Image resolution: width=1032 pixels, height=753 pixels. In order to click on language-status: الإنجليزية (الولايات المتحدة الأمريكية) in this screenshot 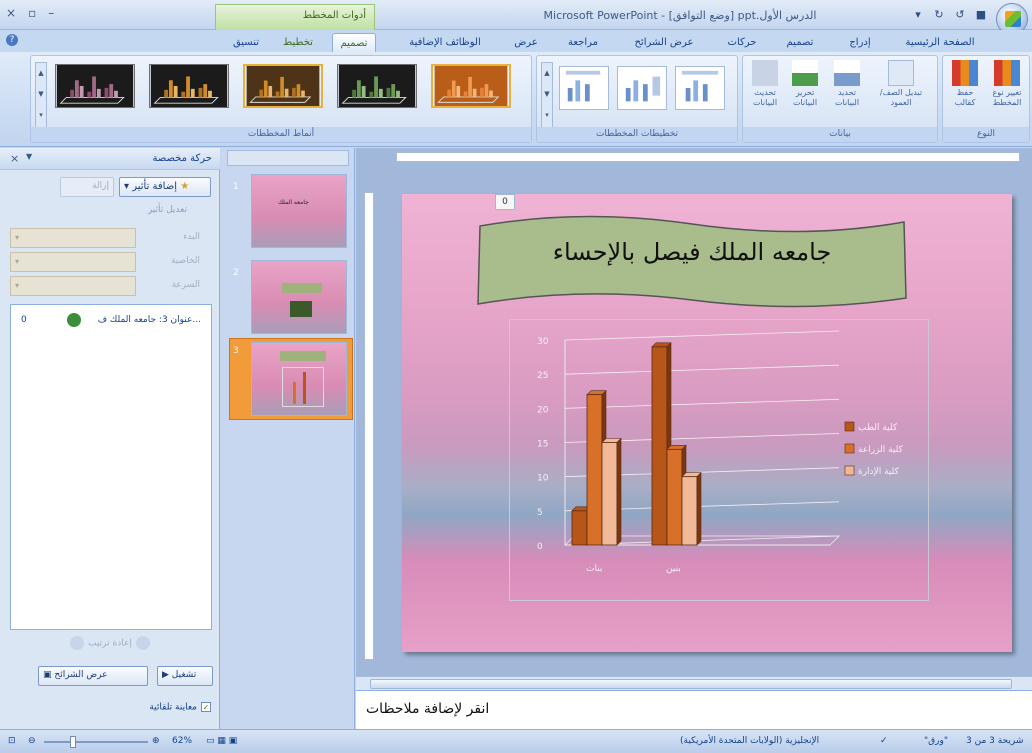, I will do `click(749, 741)`.